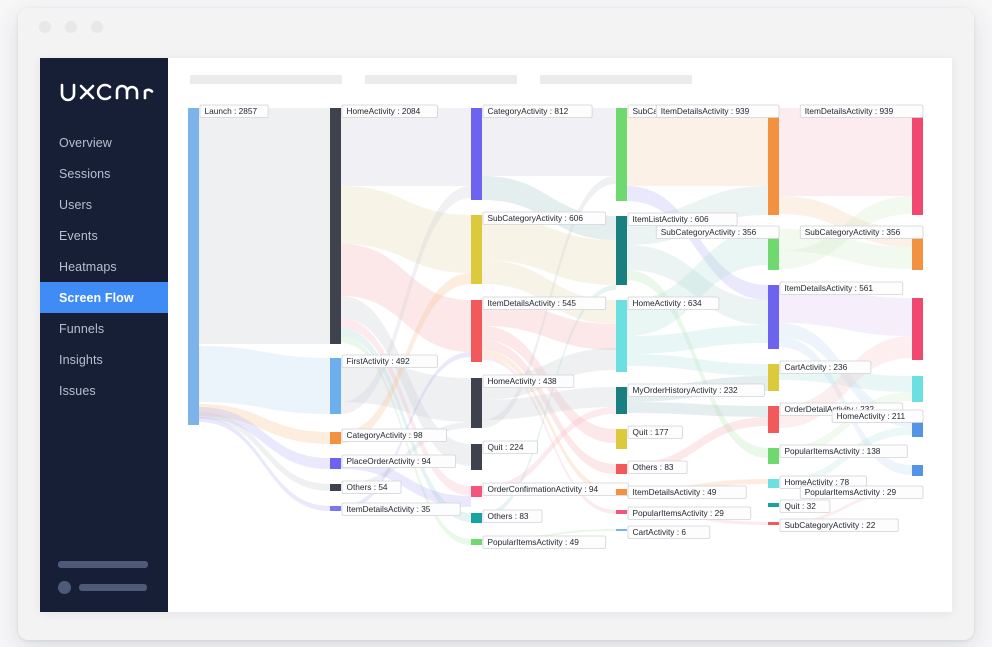  I want to click on sankey-node: Quit : 32, so click(799, 506).